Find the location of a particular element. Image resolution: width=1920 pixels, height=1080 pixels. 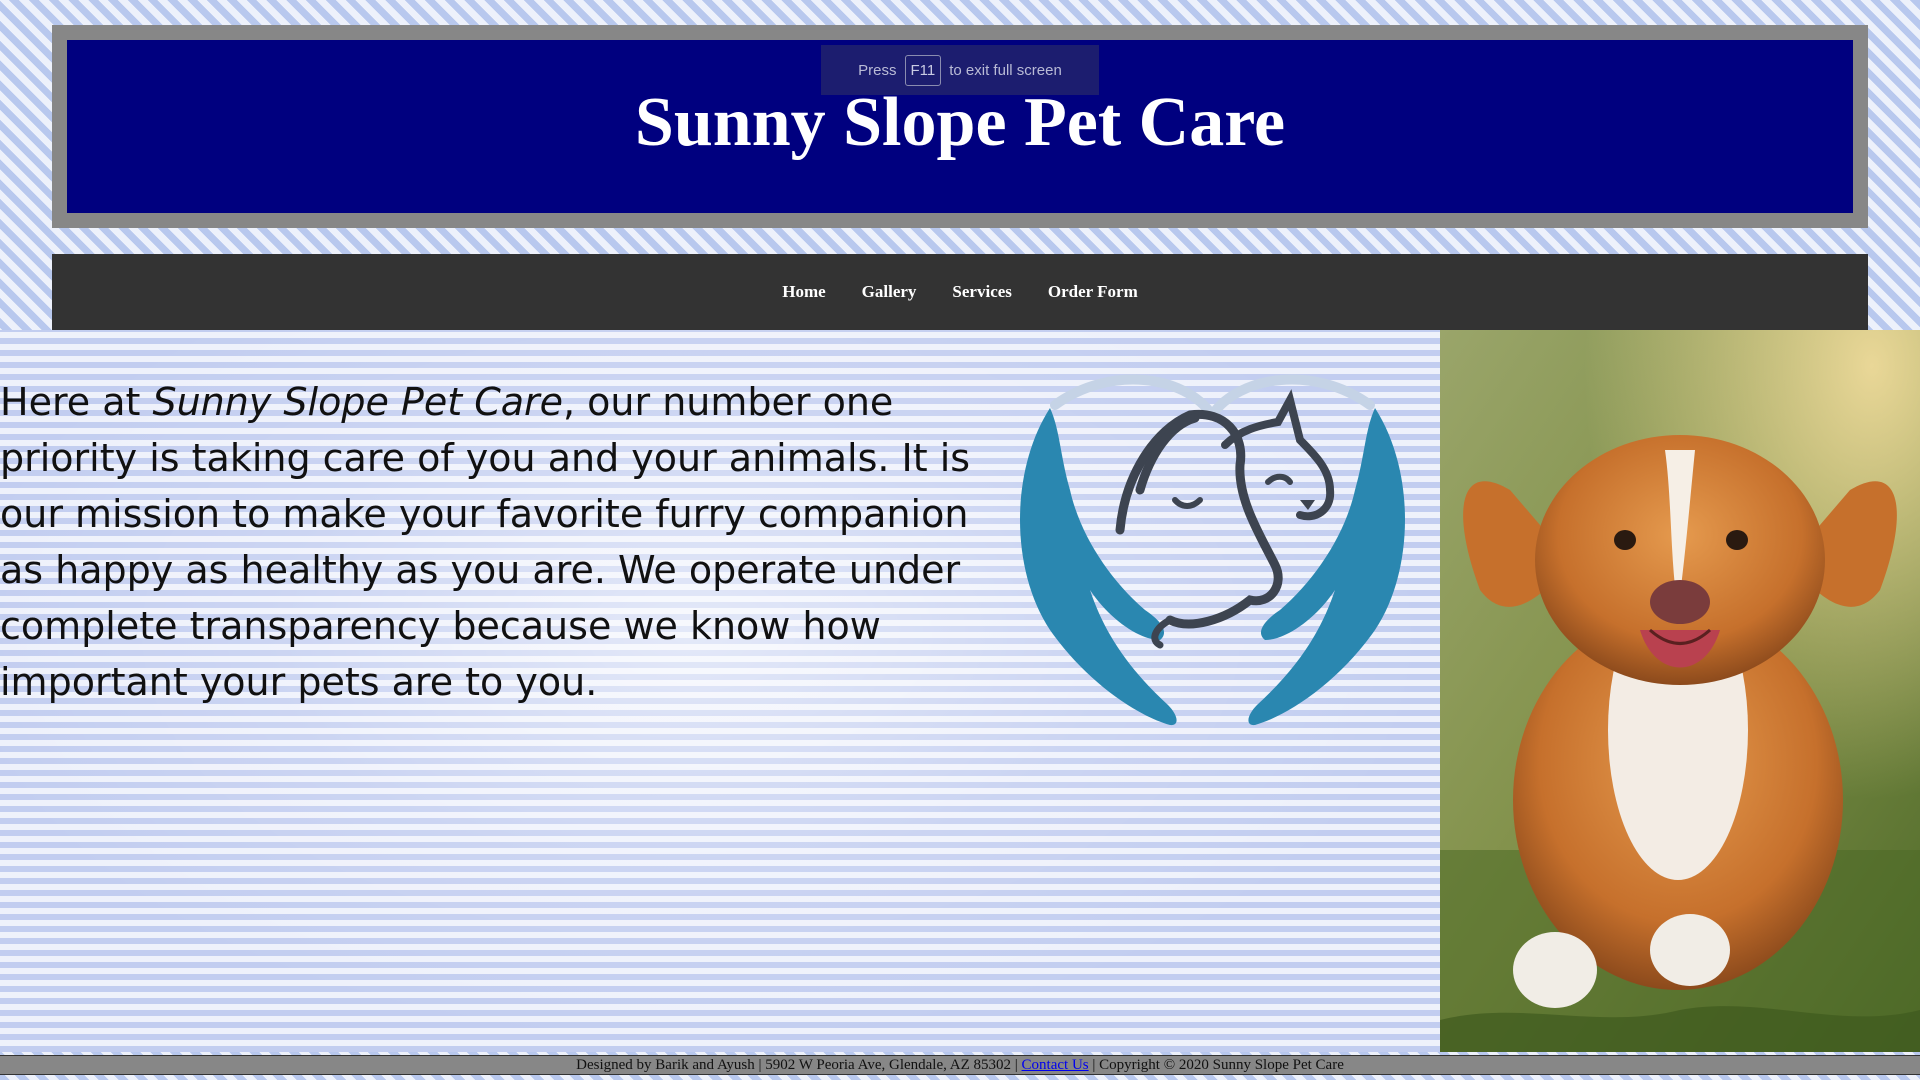

nav-gallery: Gallery is located at coordinates (889, 292).